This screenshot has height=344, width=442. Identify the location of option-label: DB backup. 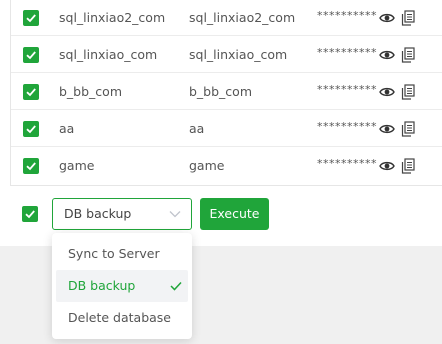
(102, 285).